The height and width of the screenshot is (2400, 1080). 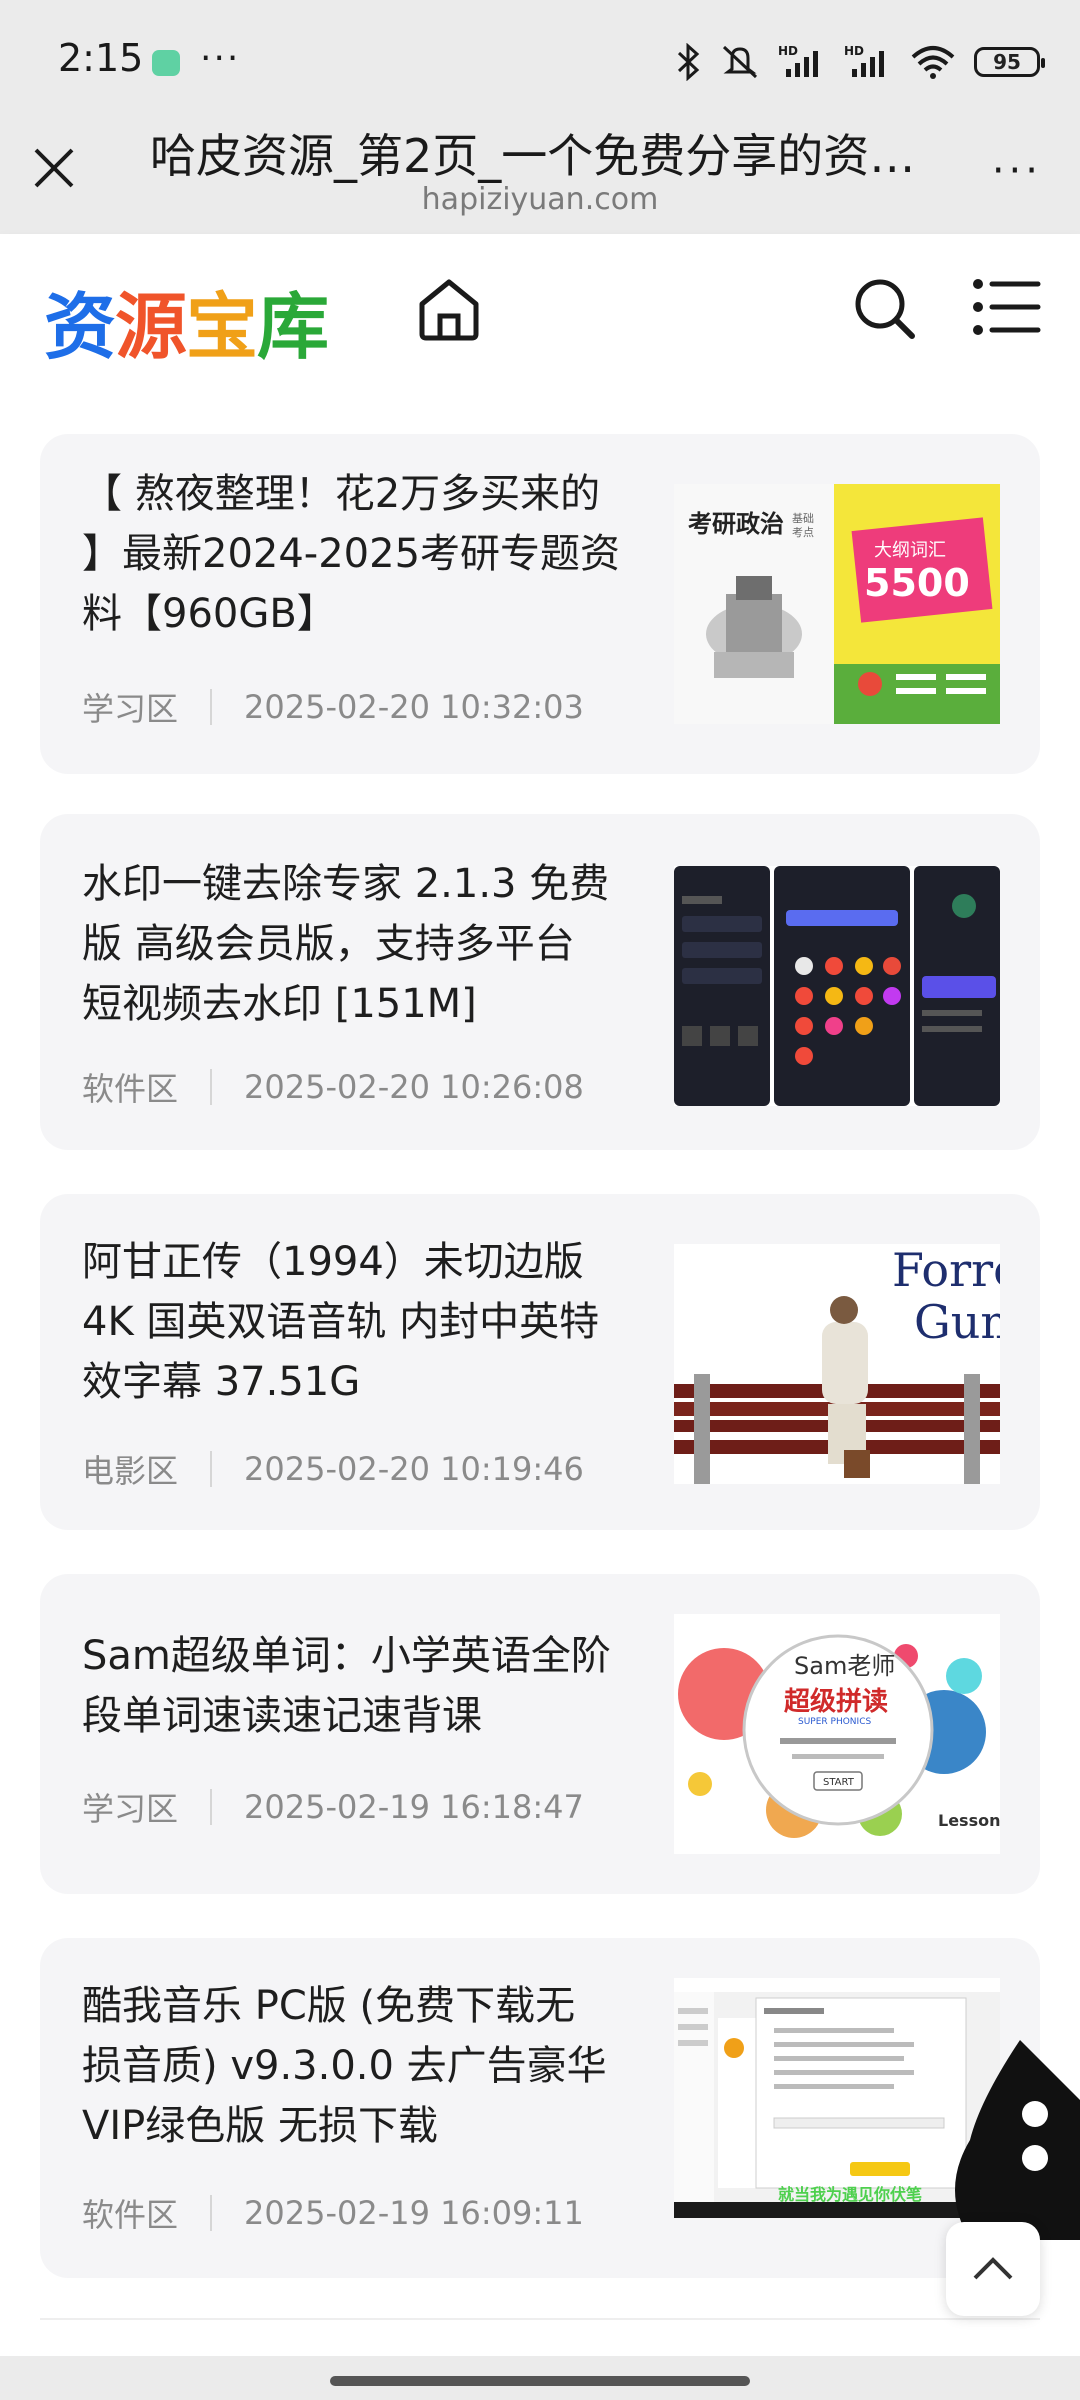 What do you see at coordinates (910, 550) in the screenshot?
I see `thumb-text: 大纲词汇` at bounding box center [910, 550].